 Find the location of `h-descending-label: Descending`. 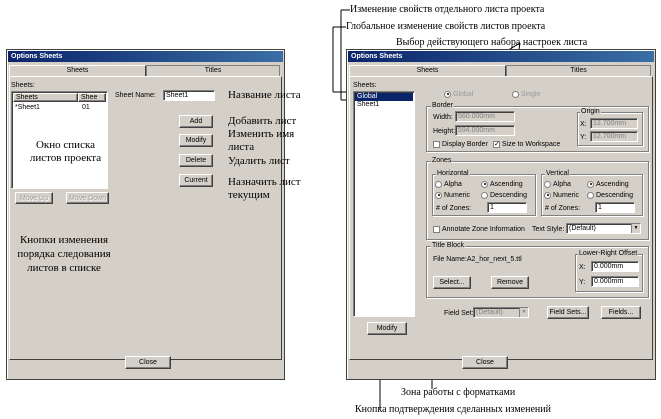

h-descending-label: Descending is located at coordinates (508, 195).